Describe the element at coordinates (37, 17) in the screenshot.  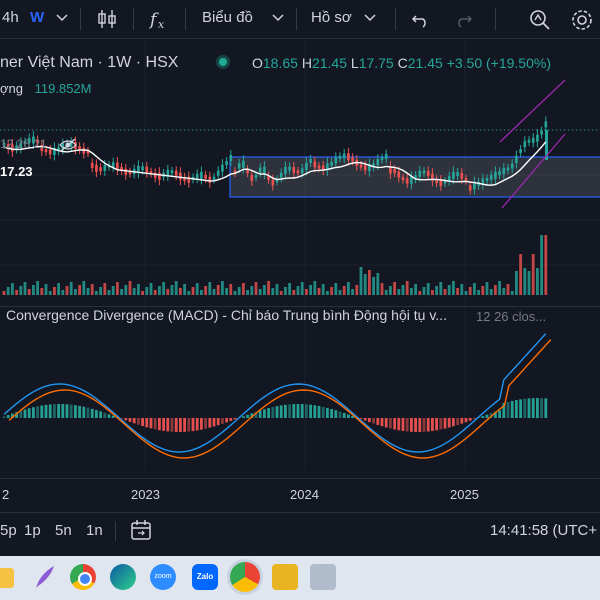
I see `interval-weekly-active: W` at that location.